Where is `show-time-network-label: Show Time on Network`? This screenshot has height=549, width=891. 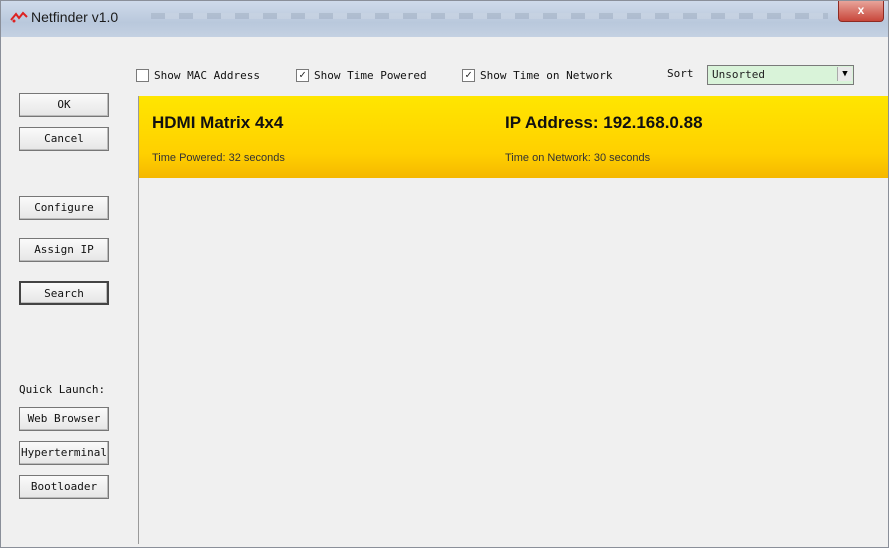
show-time-network-label: Show Time on Network is located at coordinates (546, 75).